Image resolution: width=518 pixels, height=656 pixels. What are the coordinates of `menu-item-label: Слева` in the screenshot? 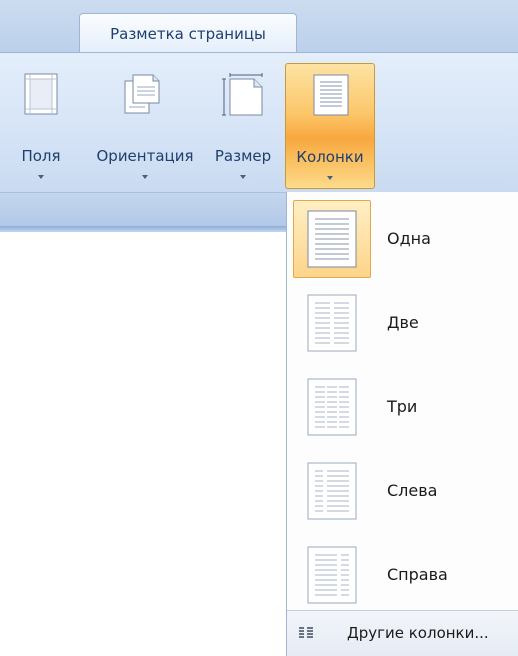 It's located at (412, 490).